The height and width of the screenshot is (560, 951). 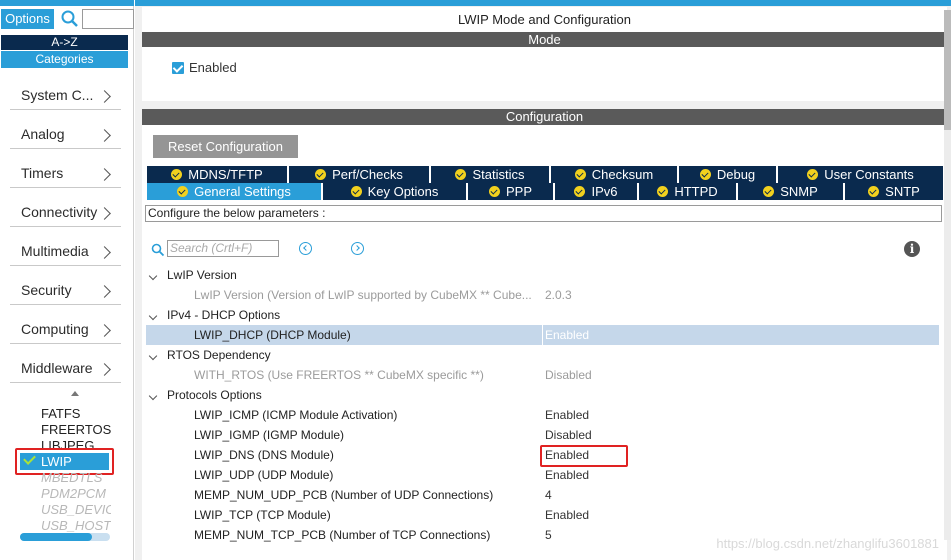 I want to click on tab-statistics: Statistics, so click(x=491, y=174).